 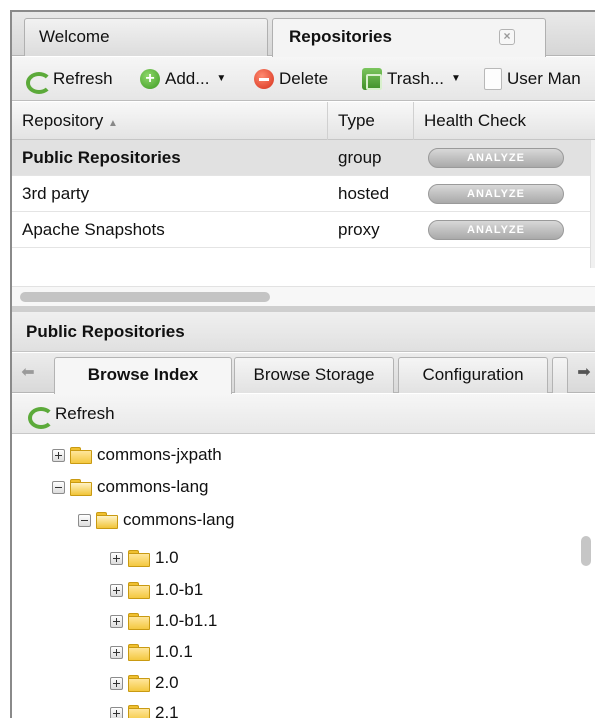 I want to click on table-row: 3rd party hosted ANALYZE, so click(x=301, y=194).